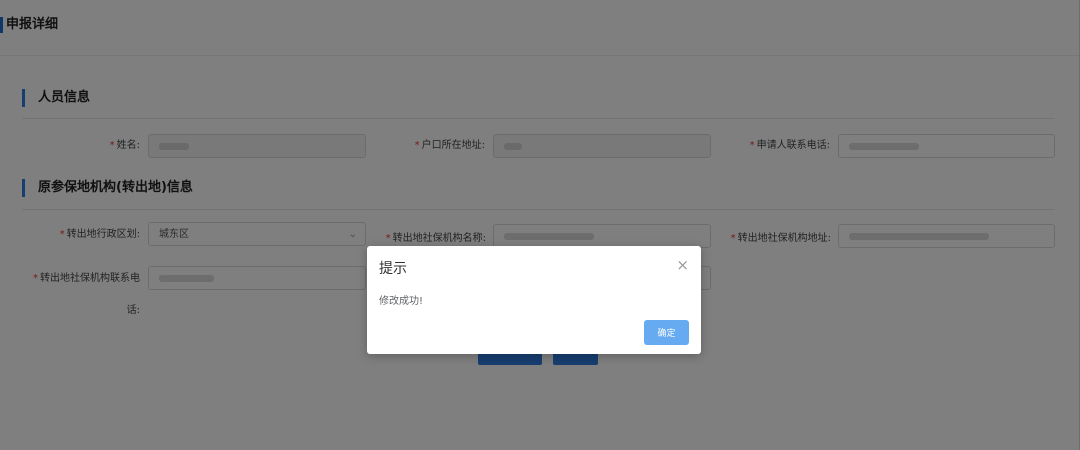 The image size is (1080, 450). What do you see at coordinates (682, 265) in the screenshot?
I see `close-icon: ×` at bounding box center [682, 265].